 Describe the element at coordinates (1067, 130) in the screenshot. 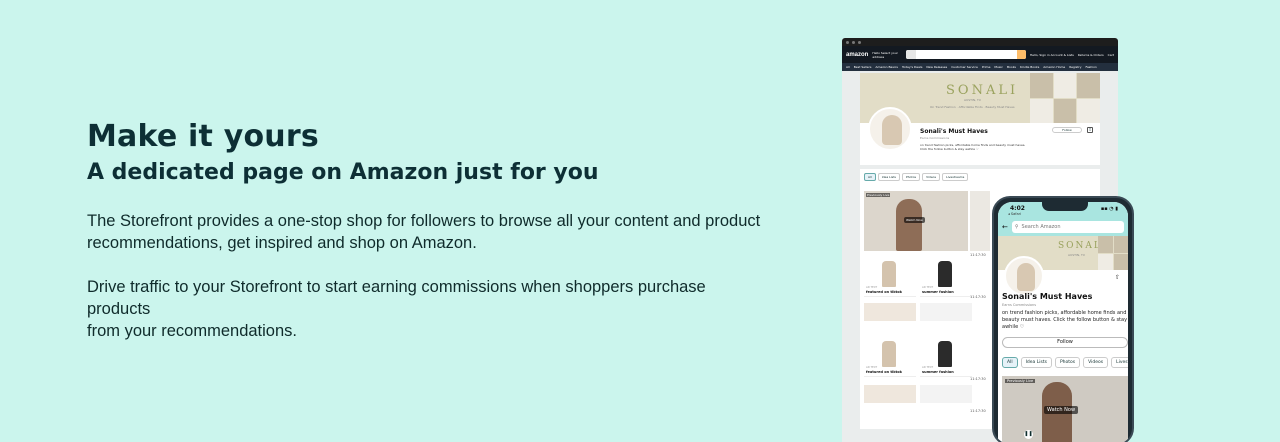

I see `follow-button: Follow` at that location.